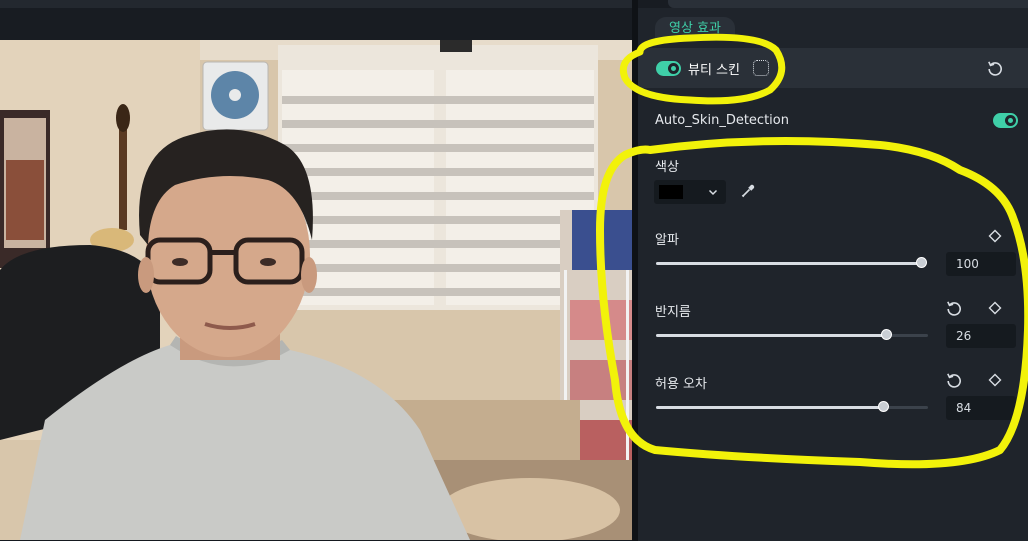 Image resolution: width=1028 pixels, height=541 pixels. Describe the element at coordinates (789, 263) in the screenshot. I see `alpha-slider-fill` at that location.